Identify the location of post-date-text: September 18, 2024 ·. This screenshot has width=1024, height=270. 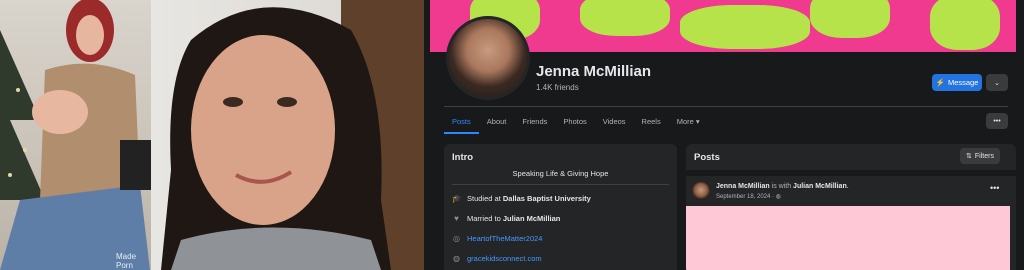
(746, 197).